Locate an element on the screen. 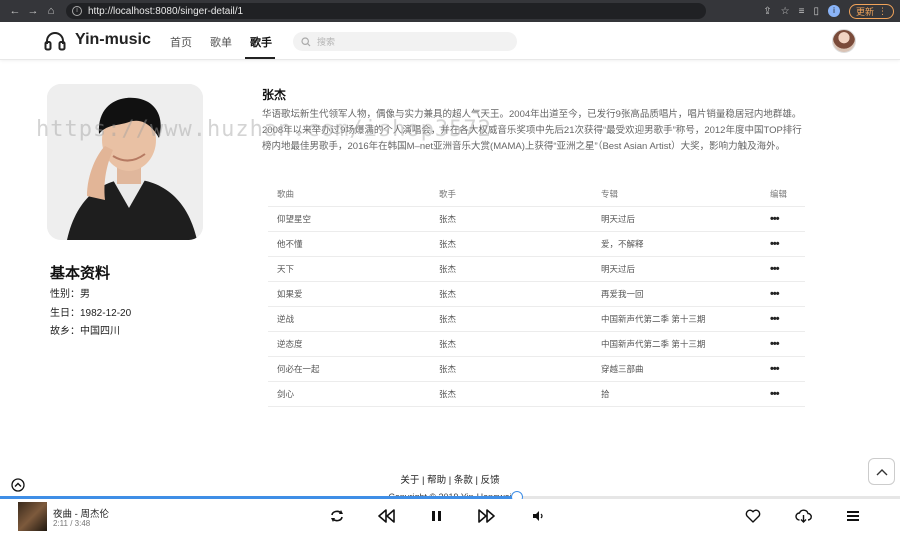 The width and height of the screenshot is (900, 534). table-row: 如果爱 张杰 再爱我一回 ••• is located at coordinates (536, 294).